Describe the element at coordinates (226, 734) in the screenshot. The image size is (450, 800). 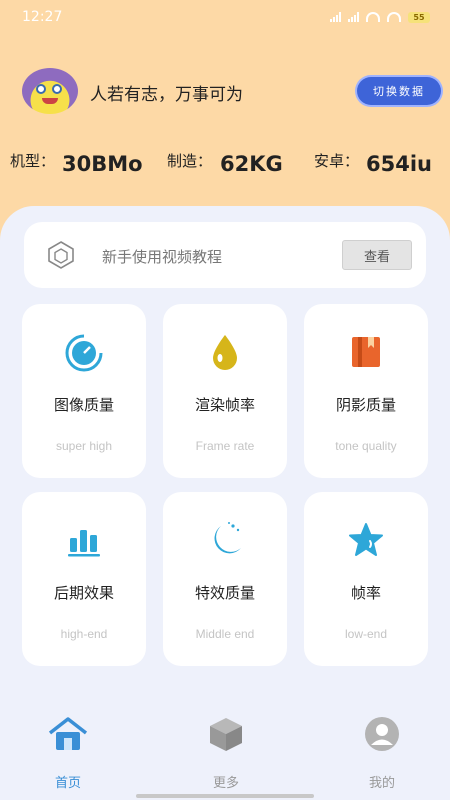
I see `cube-icon` at that location.